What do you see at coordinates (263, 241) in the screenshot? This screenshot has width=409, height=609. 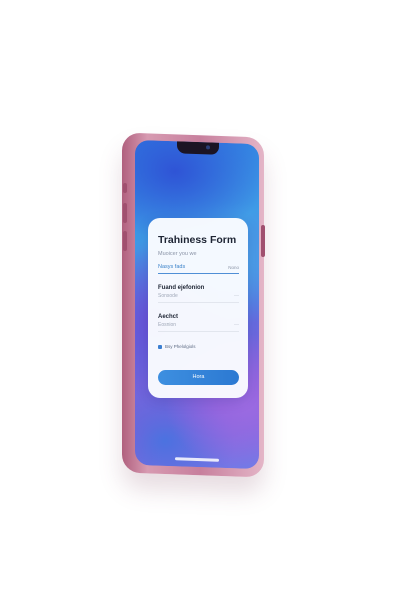 I see `power-button` at bounding box center [263, 241].